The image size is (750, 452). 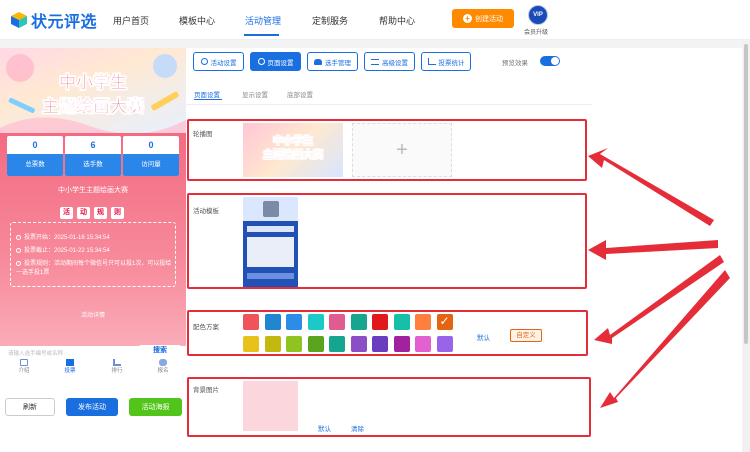 What do you see at coordinates (70, 362) in the screenshot?
I see `flag-icon` at bounding box center [70, 362].